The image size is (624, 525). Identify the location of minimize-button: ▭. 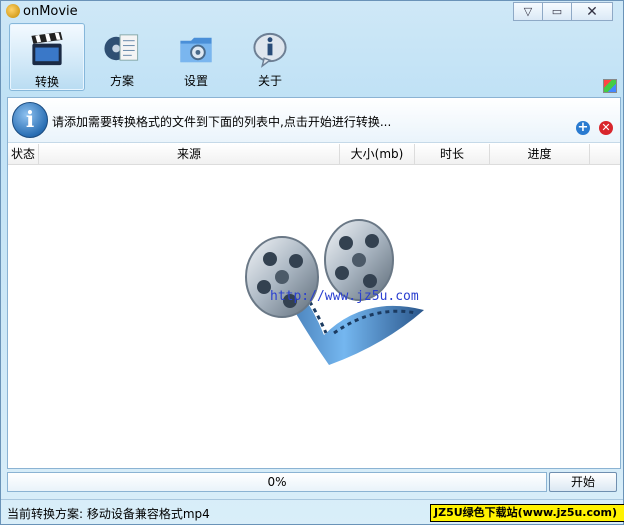
(557, 11).